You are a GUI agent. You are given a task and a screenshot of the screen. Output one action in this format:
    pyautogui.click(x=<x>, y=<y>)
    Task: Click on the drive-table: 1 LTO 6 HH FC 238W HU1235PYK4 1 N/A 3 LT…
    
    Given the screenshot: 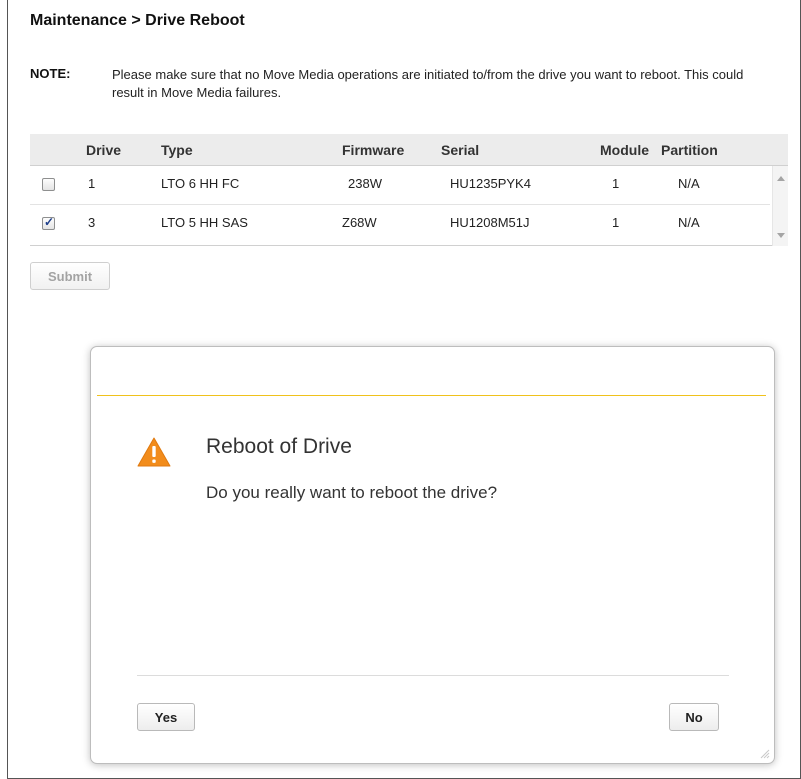 What is the action you would take?
    pyautogui.click(x=409, y=206)
    